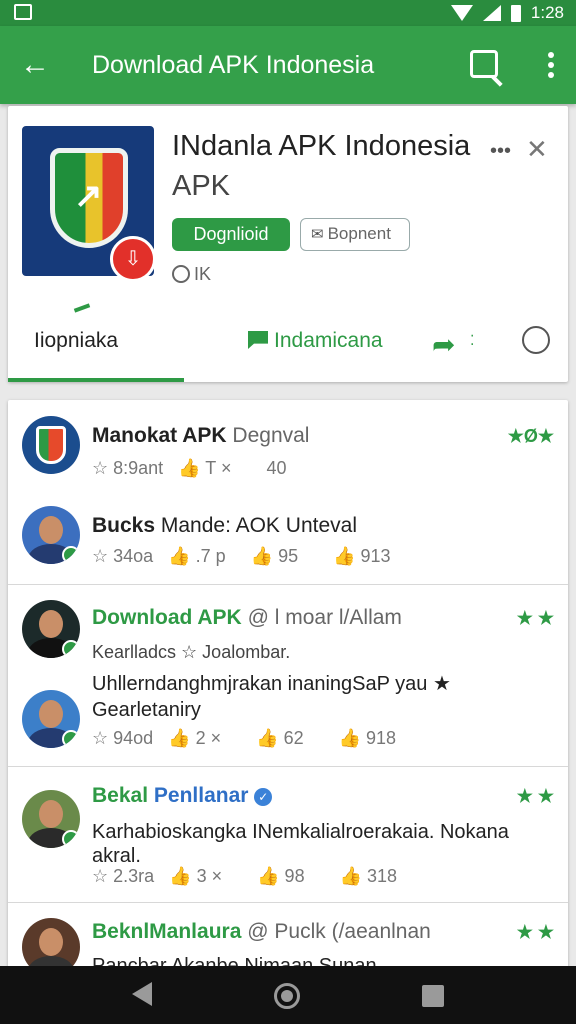 The image size is (576, 1024). I want to click on signal-icon, so click(491, 13).